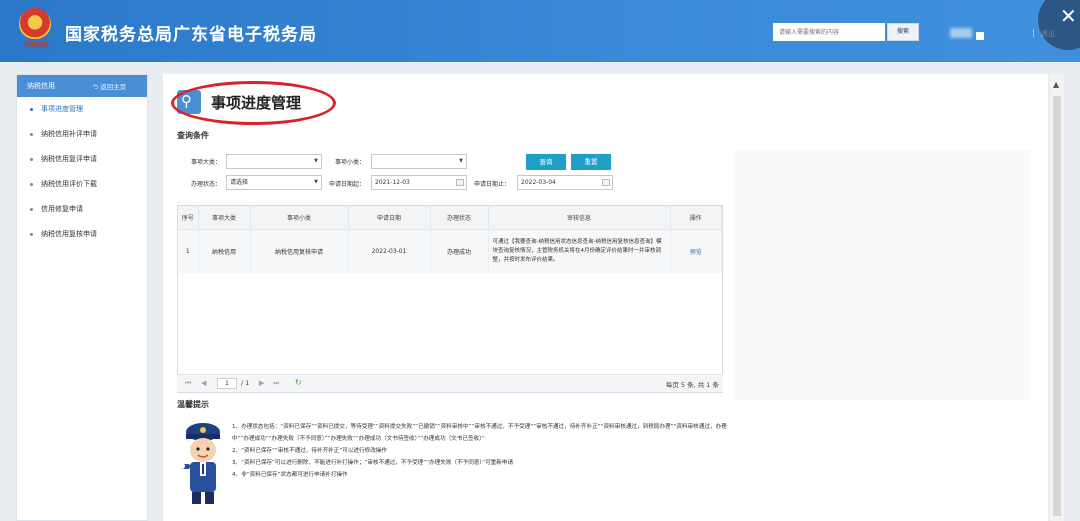  Describe the element at coordinates (299, 218) in the screenshot. I see `column-header: 事项小类` at that location.